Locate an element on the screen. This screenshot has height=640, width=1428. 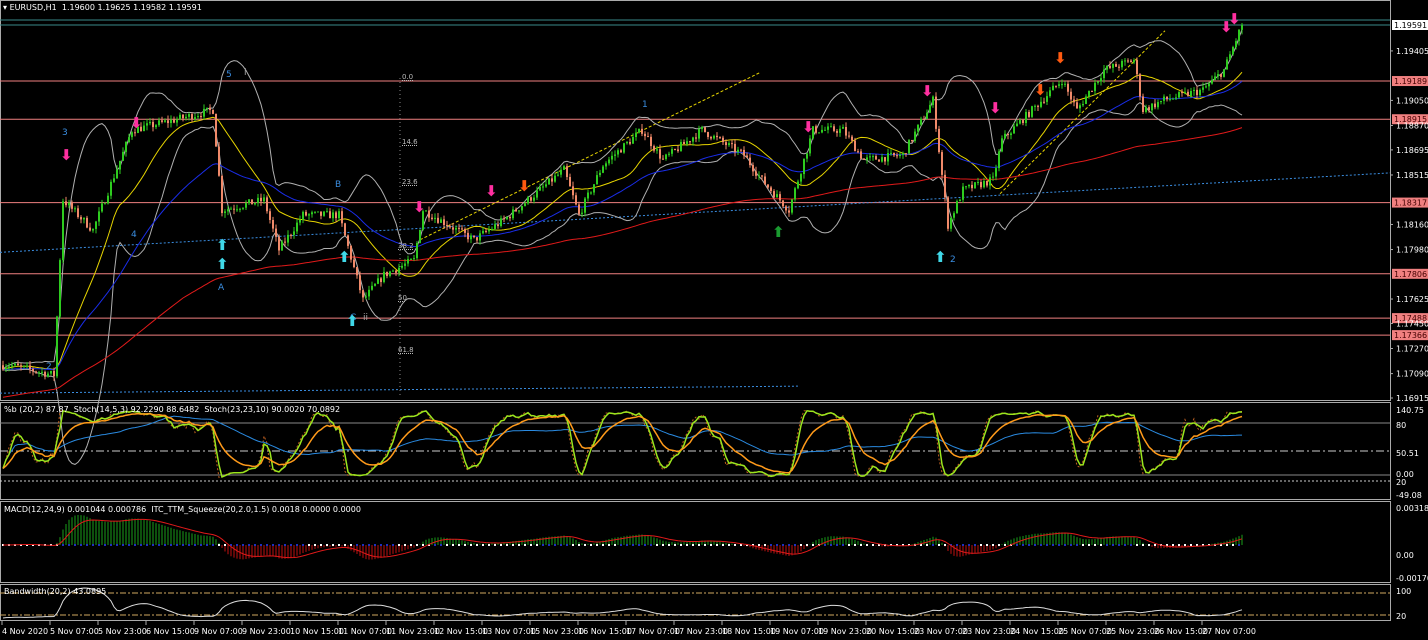
buy-arrow-icon: ⬆ is located at coordinates (222, 264).